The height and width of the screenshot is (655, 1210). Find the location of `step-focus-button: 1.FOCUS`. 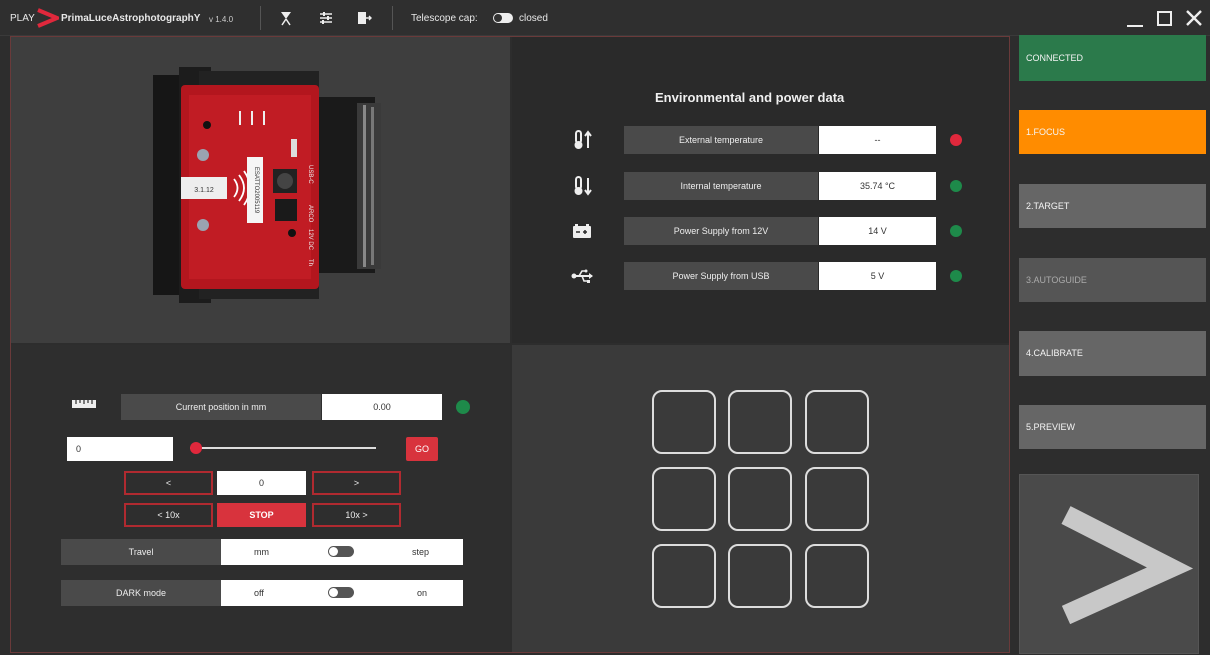

step-focus-button: 1.FOCUS is located at coordinates (1112, 132).